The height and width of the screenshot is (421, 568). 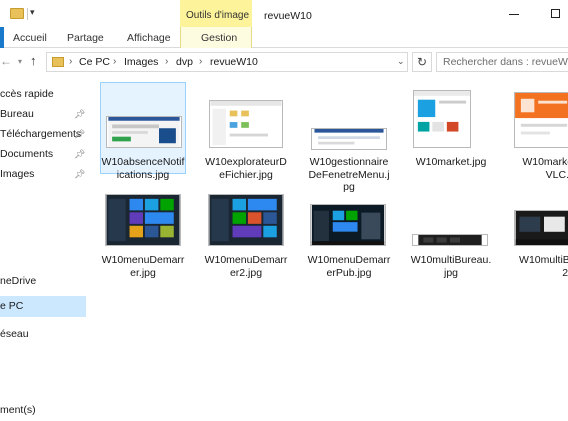 I want to click on status-bar: ment(s), so click(x=284, y=411).